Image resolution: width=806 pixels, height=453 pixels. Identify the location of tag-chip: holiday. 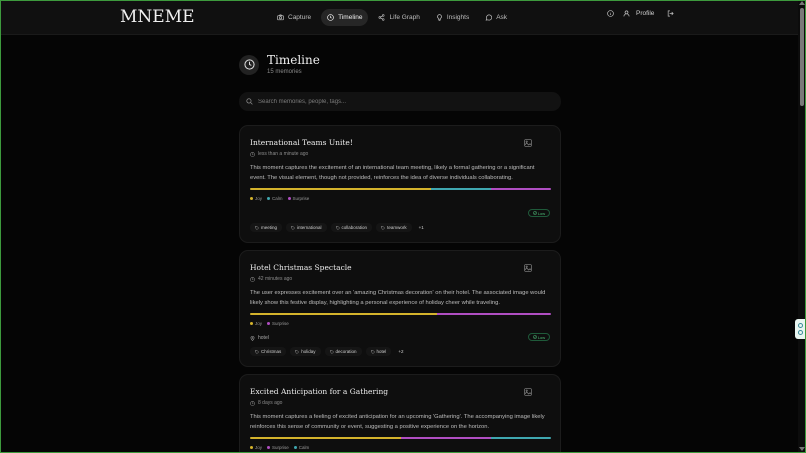
(305, 351).